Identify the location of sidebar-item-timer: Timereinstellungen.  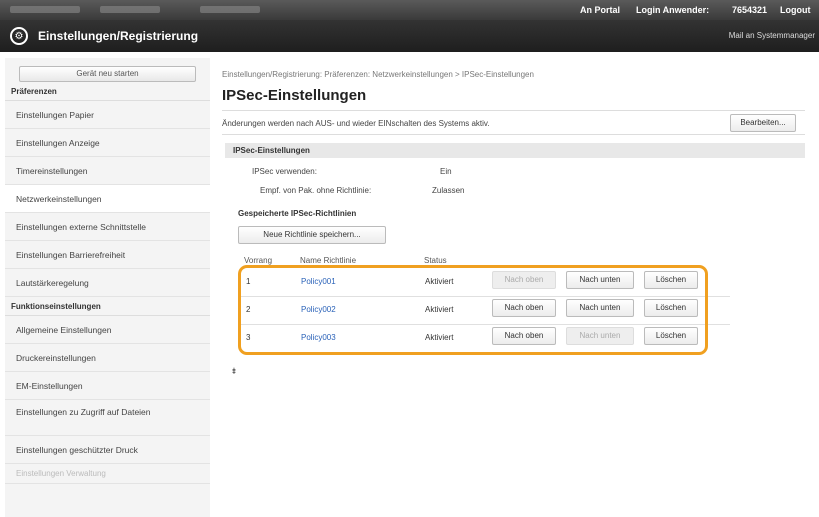
(107, 171).